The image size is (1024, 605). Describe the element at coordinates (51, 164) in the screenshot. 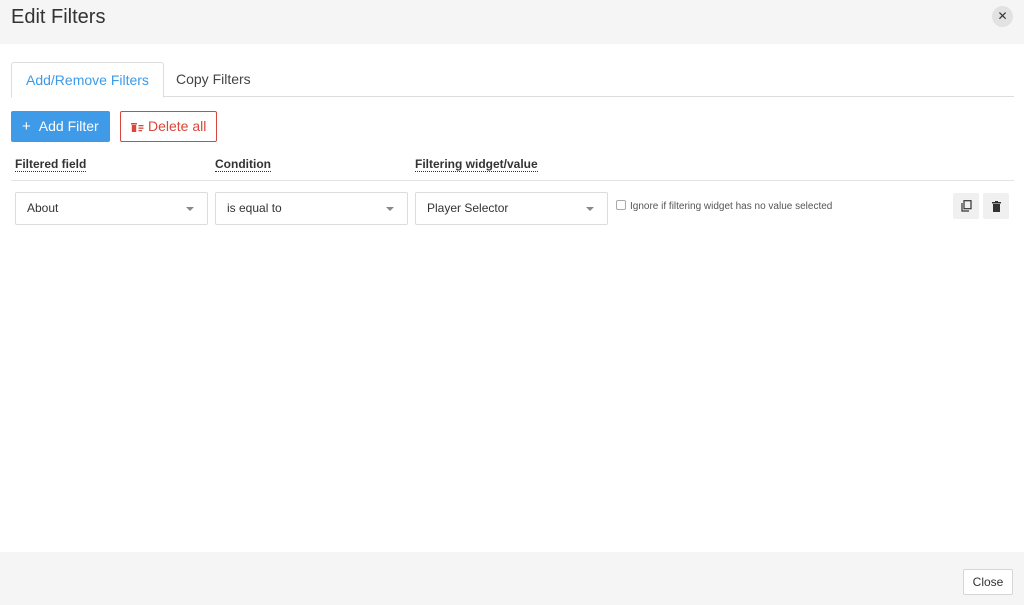

I see `column-header-filtered-field: Filtered field` at that location.